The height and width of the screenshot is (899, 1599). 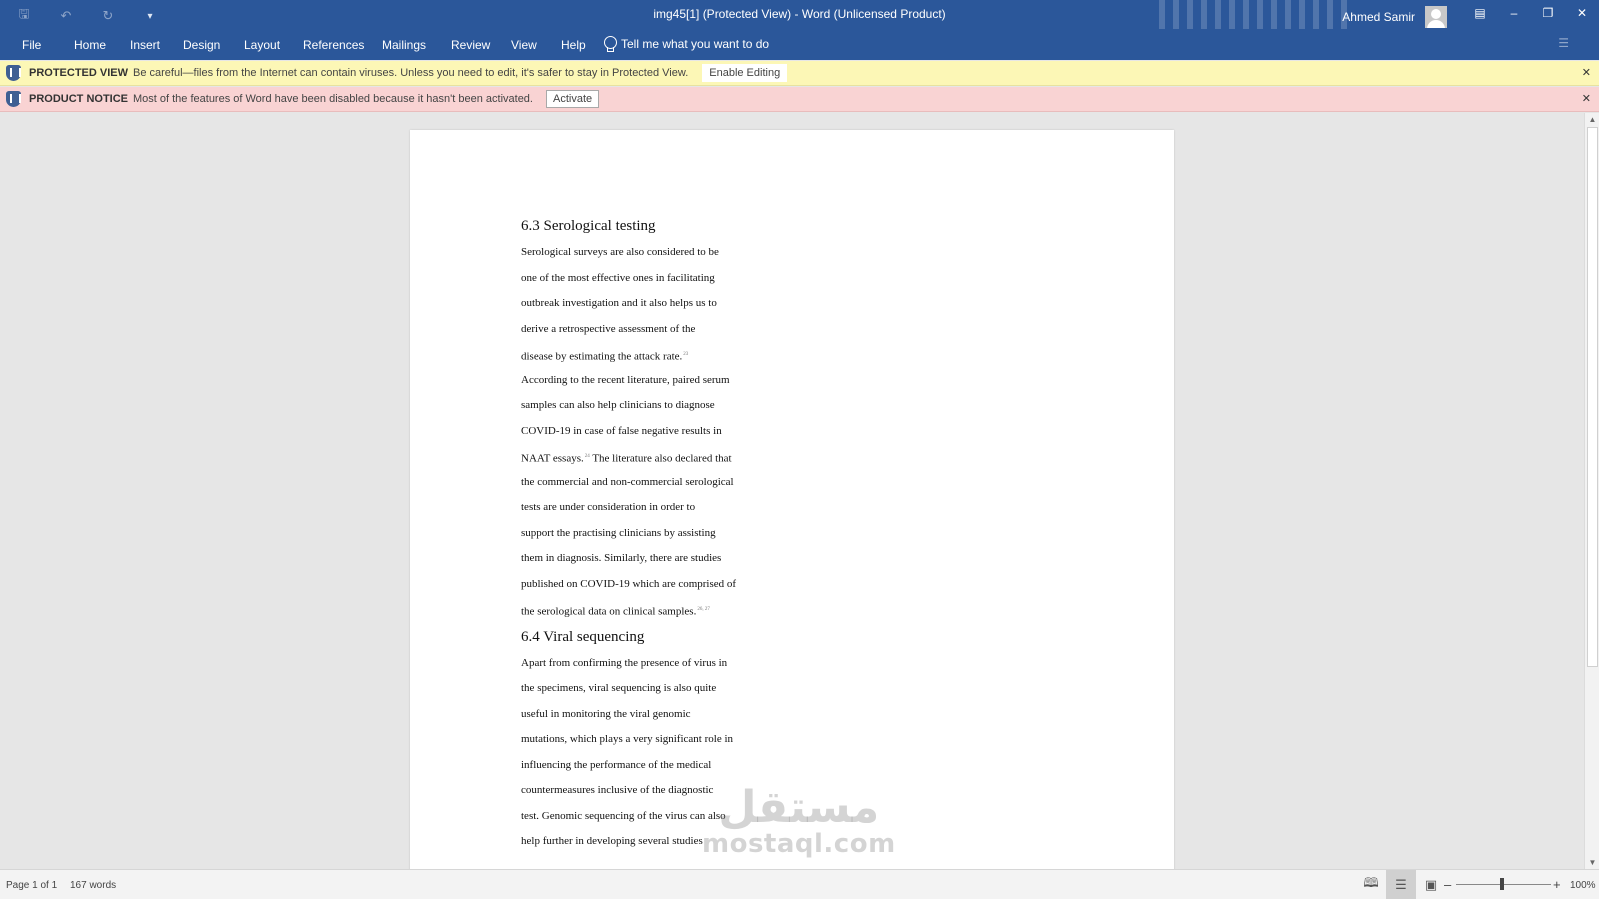 I want to click on view-switcher: 🕮 ☰ ▣, so click(x=1401, y=884).